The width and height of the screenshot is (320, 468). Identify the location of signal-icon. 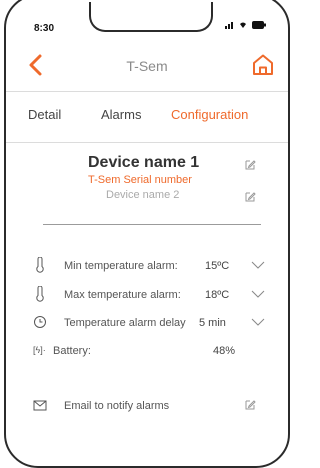
(228, 25).